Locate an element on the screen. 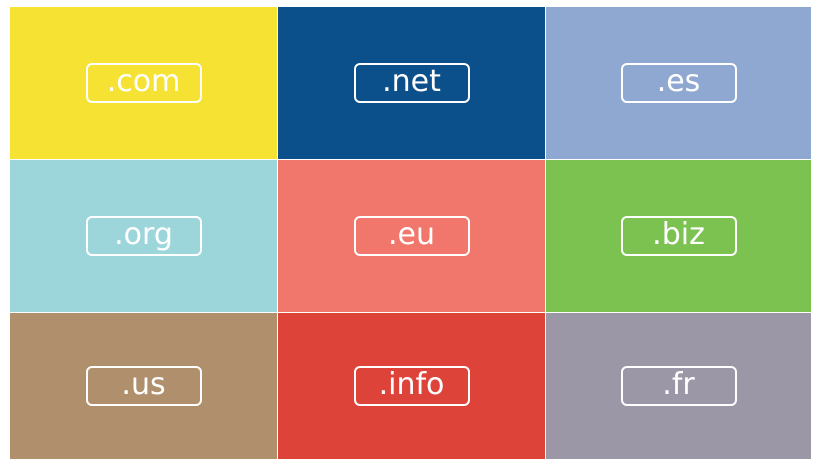 This screenshot has height=465, width=817. domain-label-box: .net is located at coordinates (411, 83).